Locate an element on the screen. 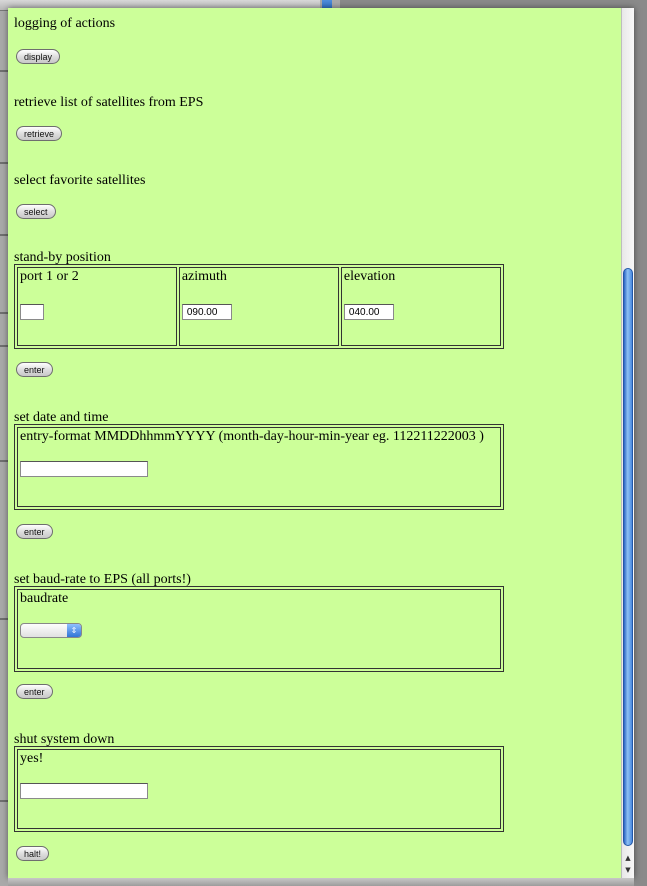 Image resolution: width=647 pixels, height=886 pixels. shutdown-cell: yes! is located at coordinates (259, 789).